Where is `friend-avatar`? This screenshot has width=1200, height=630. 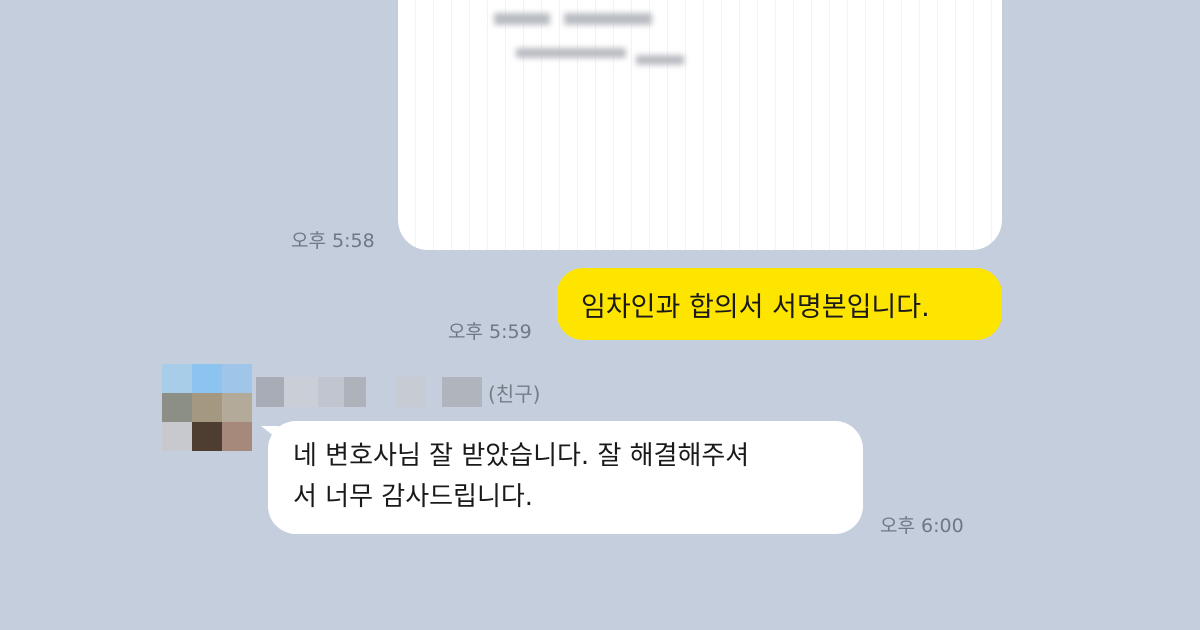
friend-avatar is located at coordinates (207, 407).